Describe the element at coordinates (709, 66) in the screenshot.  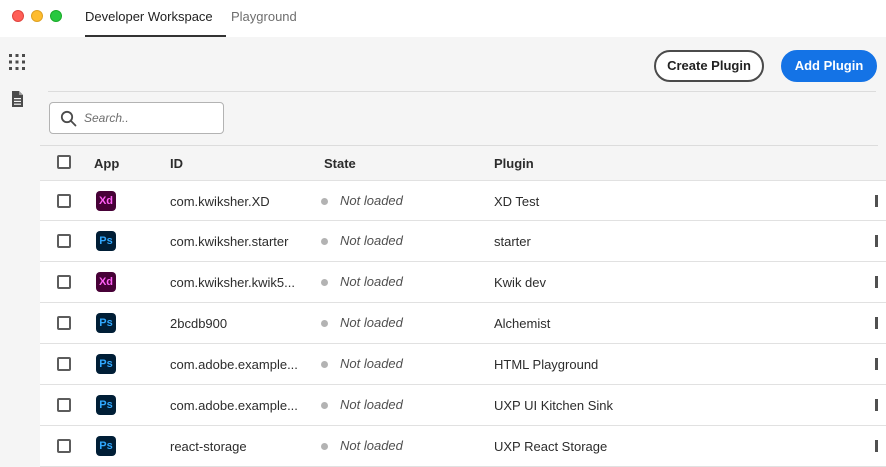
I see `create-plugin-button: Create Plugin` at that location.